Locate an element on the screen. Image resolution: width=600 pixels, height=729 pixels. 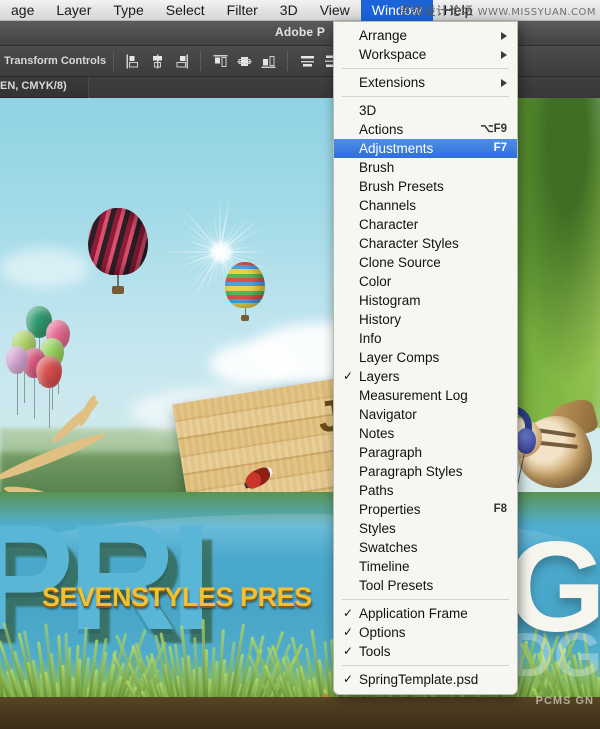
menubar-item-filter: Filter is located at coordinates (242, 10).